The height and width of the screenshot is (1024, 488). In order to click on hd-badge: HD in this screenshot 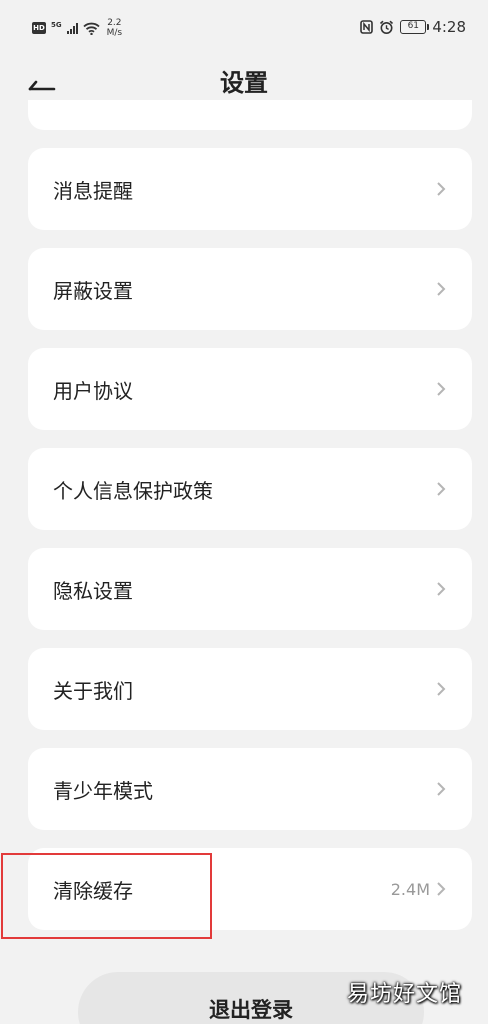, I will do `click(39, 28)`.